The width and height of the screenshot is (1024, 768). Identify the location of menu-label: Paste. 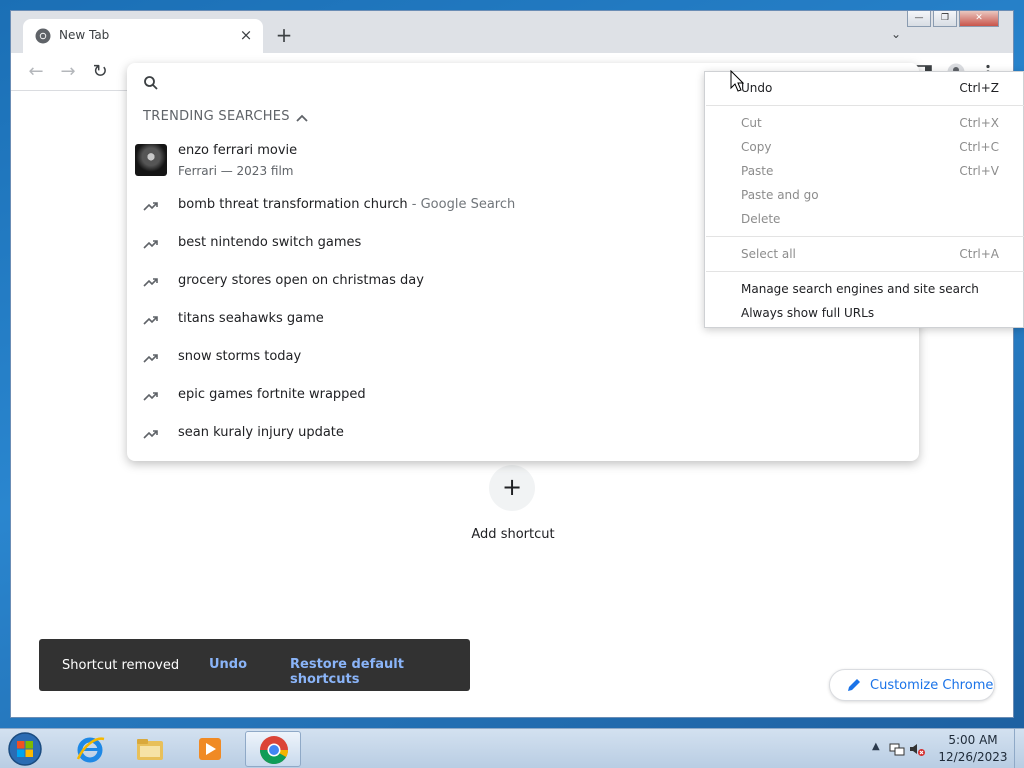
(757, 171).